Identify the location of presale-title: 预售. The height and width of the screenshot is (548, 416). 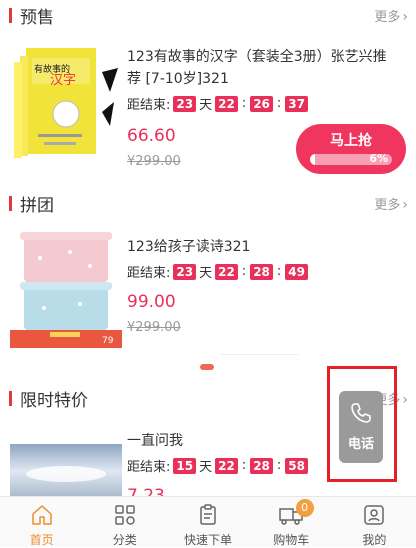
(37, 17).